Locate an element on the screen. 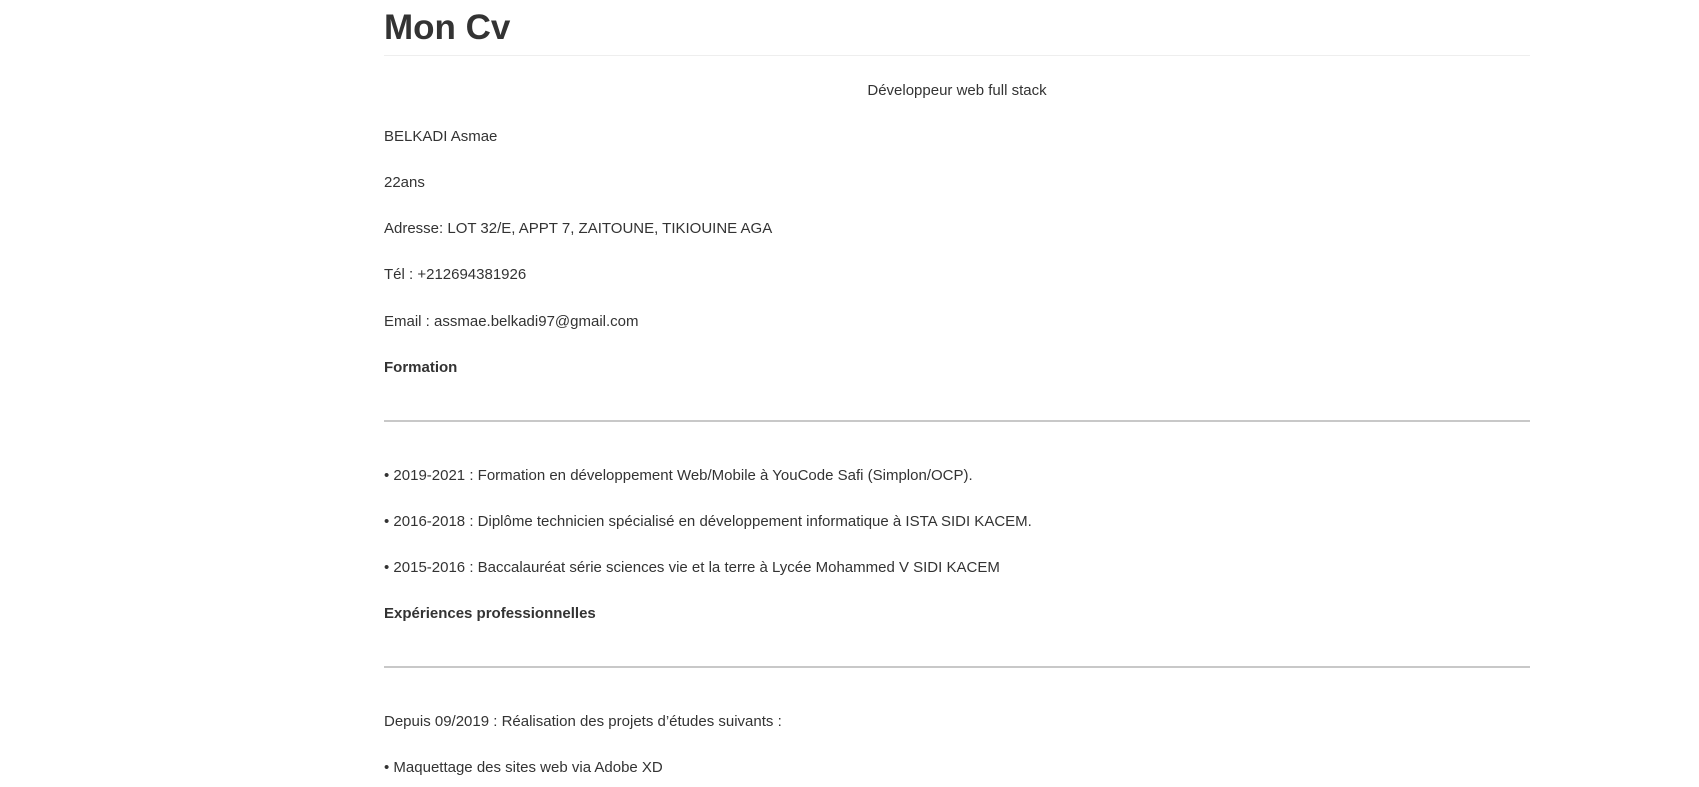 The width and height of the screenshot is (1699, 787). title-divider is located at coordinates (957, 55).